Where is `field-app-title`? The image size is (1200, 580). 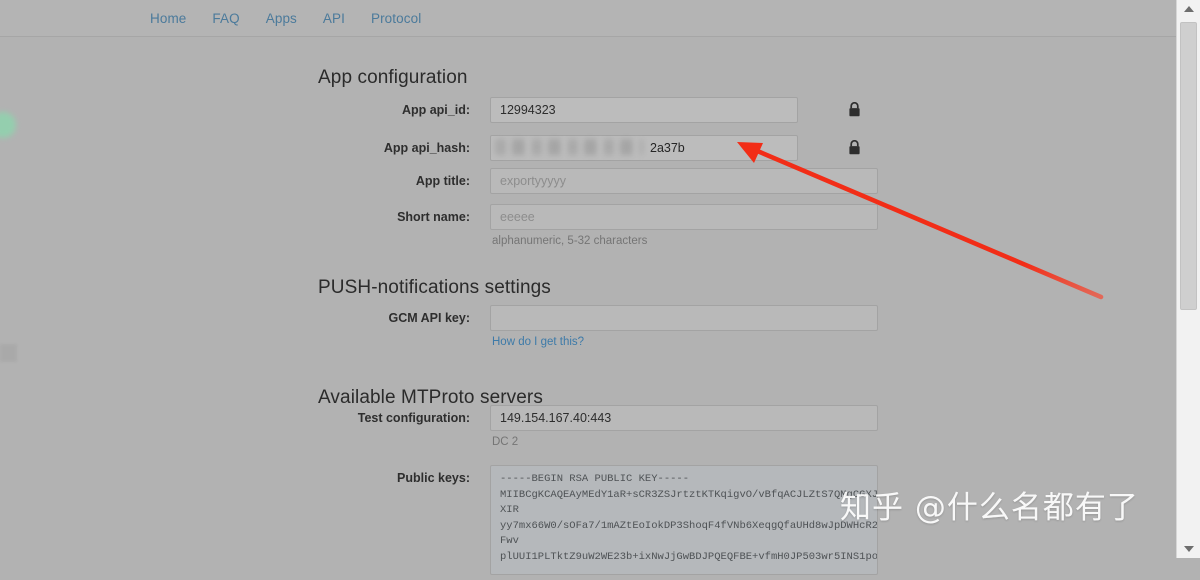
field-app-title is located at coordinates (684, 181).